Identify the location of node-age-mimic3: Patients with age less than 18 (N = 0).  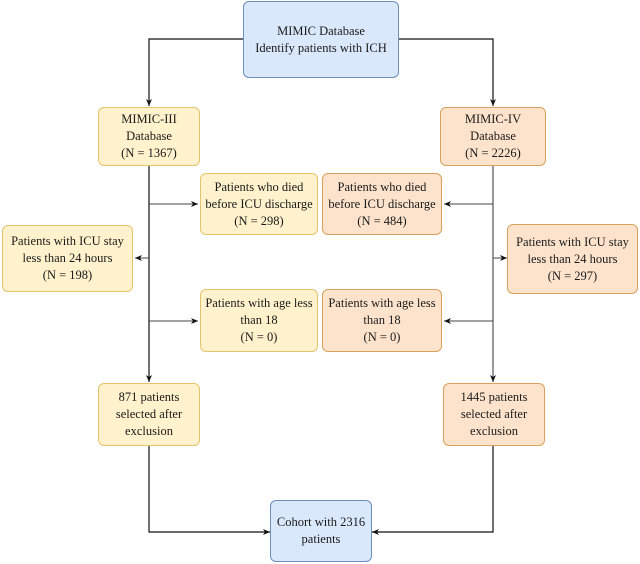
(259, 320).